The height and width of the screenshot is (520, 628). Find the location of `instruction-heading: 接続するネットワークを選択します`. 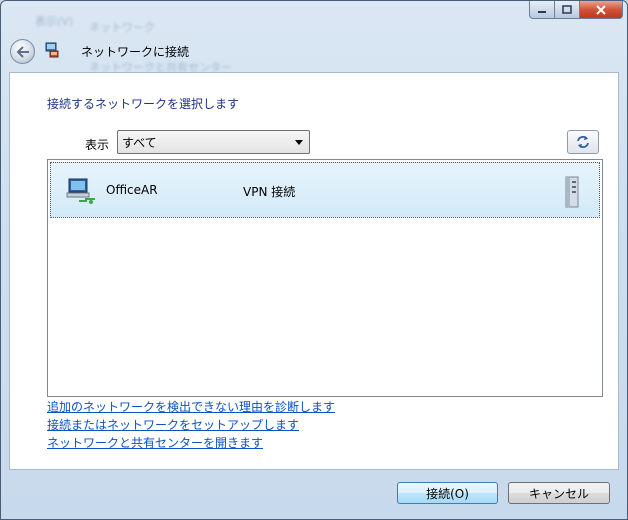

instruction-heading: 接続するネットワークを選択します is located at coordinates (143, 104).